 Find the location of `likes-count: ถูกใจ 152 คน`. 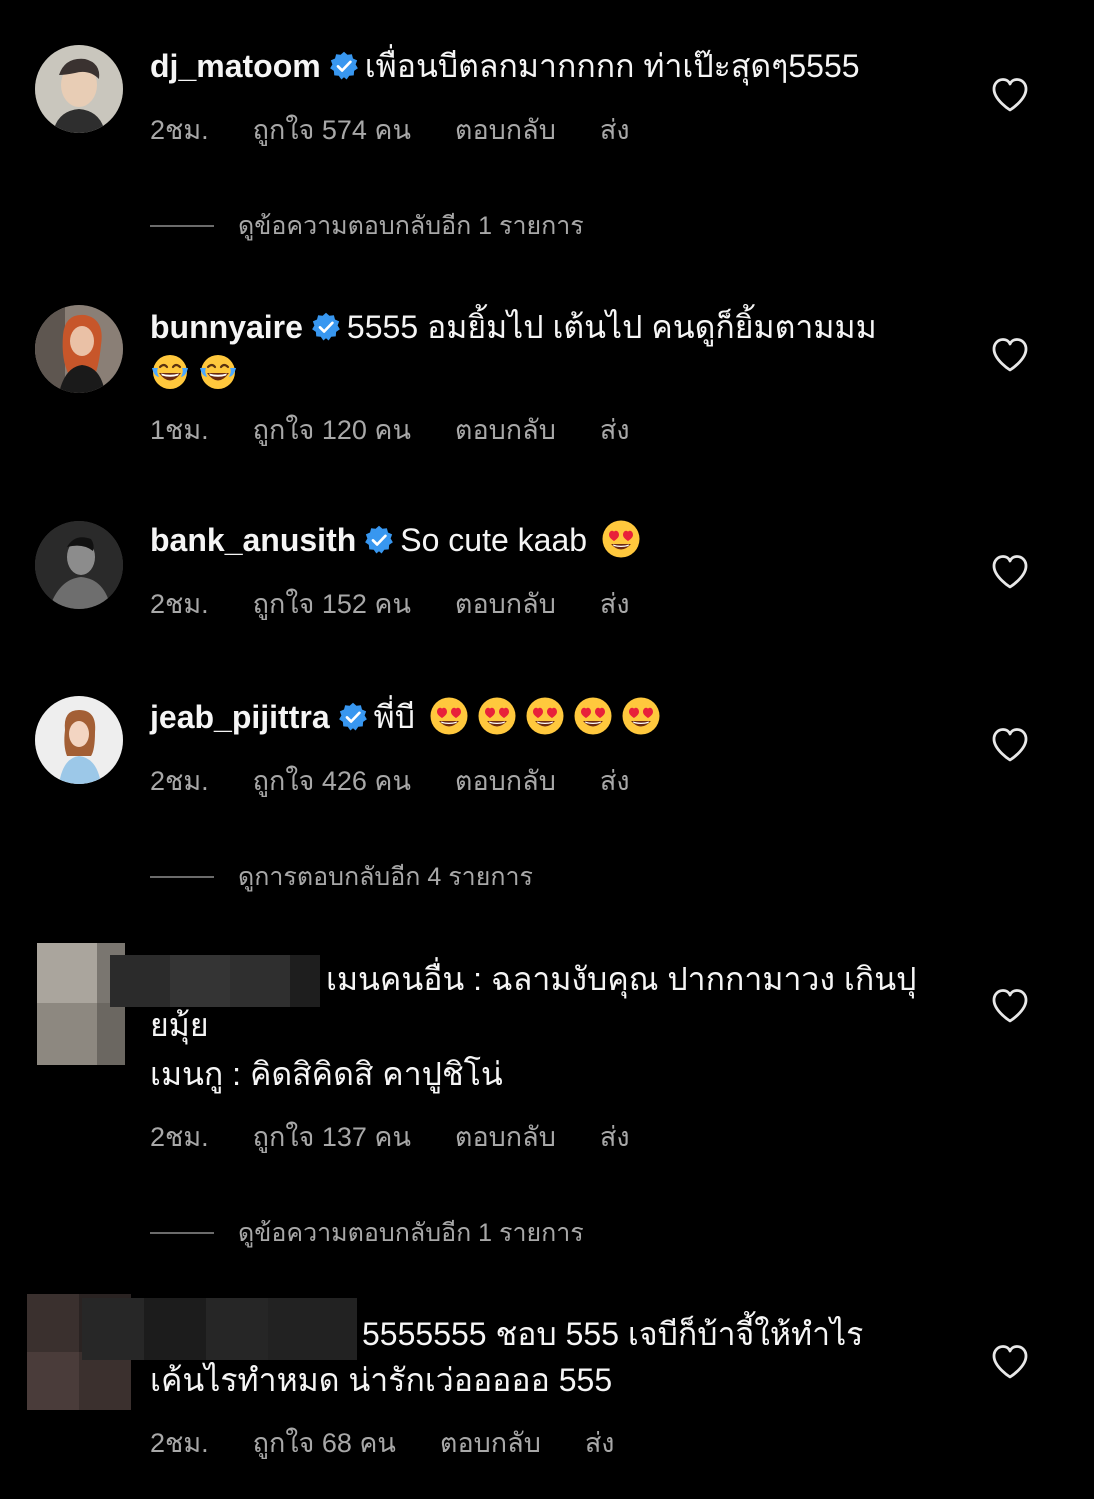

likes-count: ถูกใจ 152 คน is located at coordinates (332, 604).